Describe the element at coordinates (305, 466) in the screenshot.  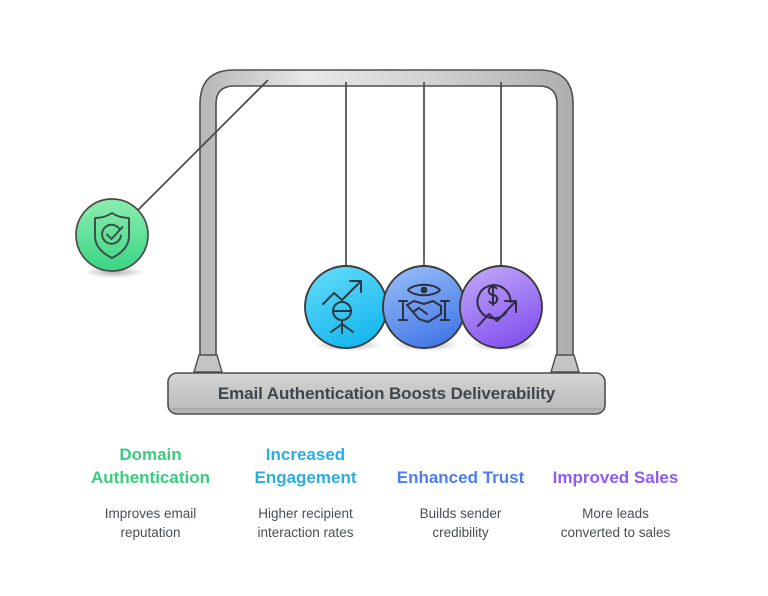
I see `legend-heading: Increased Engagement` at that location.